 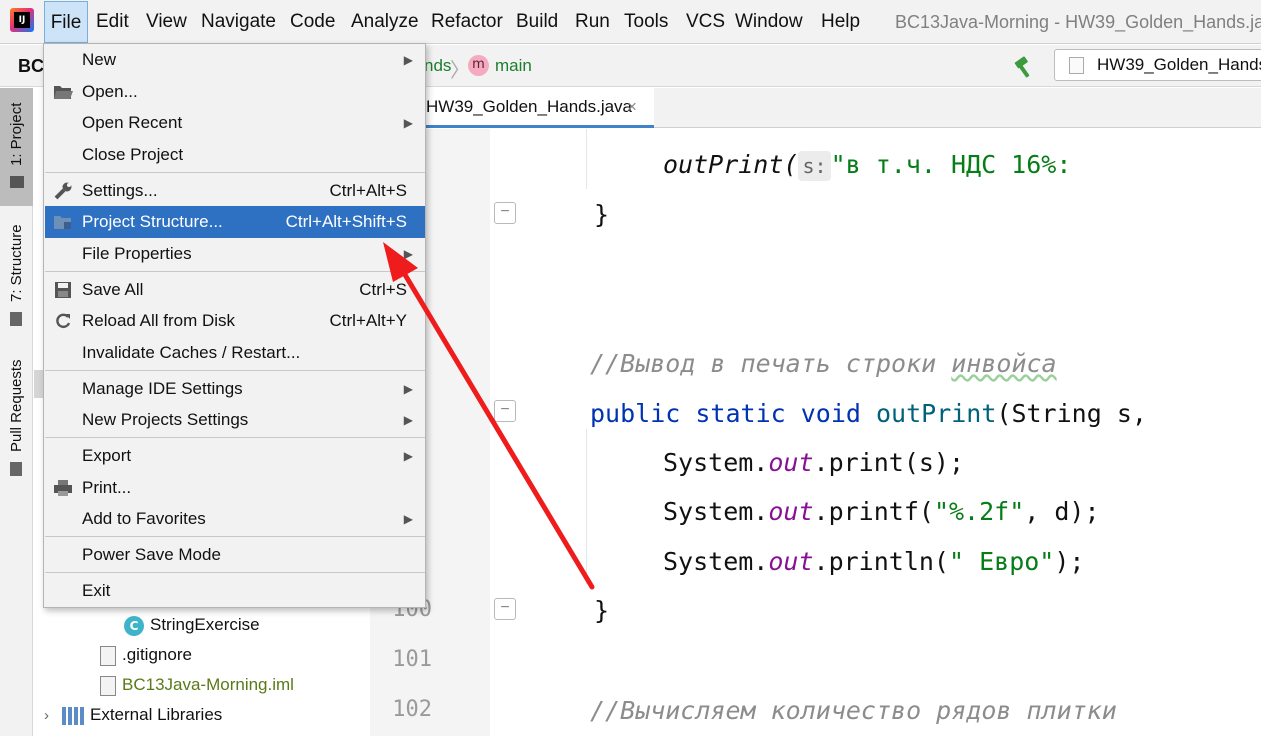 I want to click on ignore-file-icon, so click(x=108, y=655).